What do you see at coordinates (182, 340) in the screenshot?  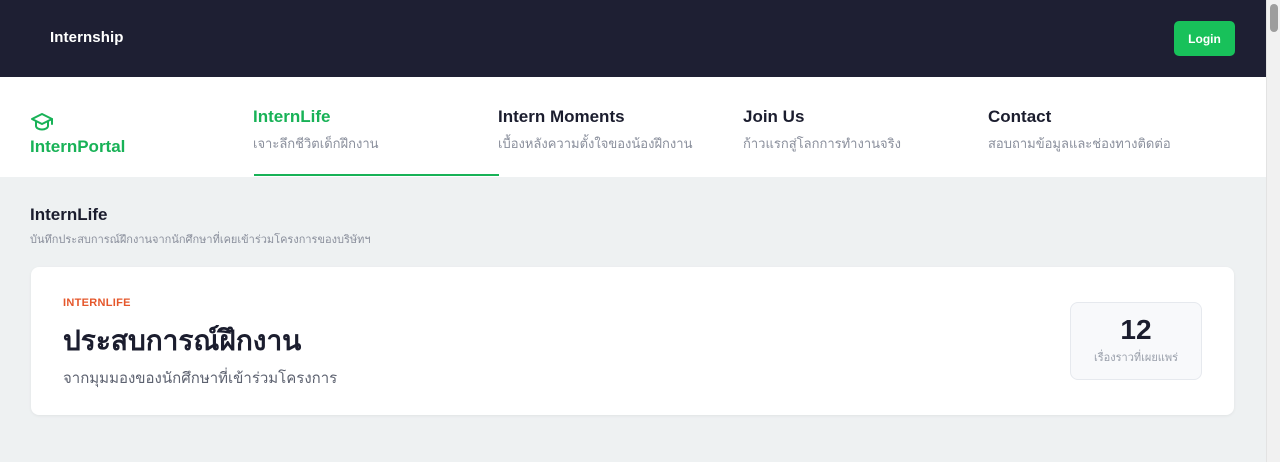 I see `card-title: ประสบการณ์ฝึกงาน` at bounding box center [182, 340].